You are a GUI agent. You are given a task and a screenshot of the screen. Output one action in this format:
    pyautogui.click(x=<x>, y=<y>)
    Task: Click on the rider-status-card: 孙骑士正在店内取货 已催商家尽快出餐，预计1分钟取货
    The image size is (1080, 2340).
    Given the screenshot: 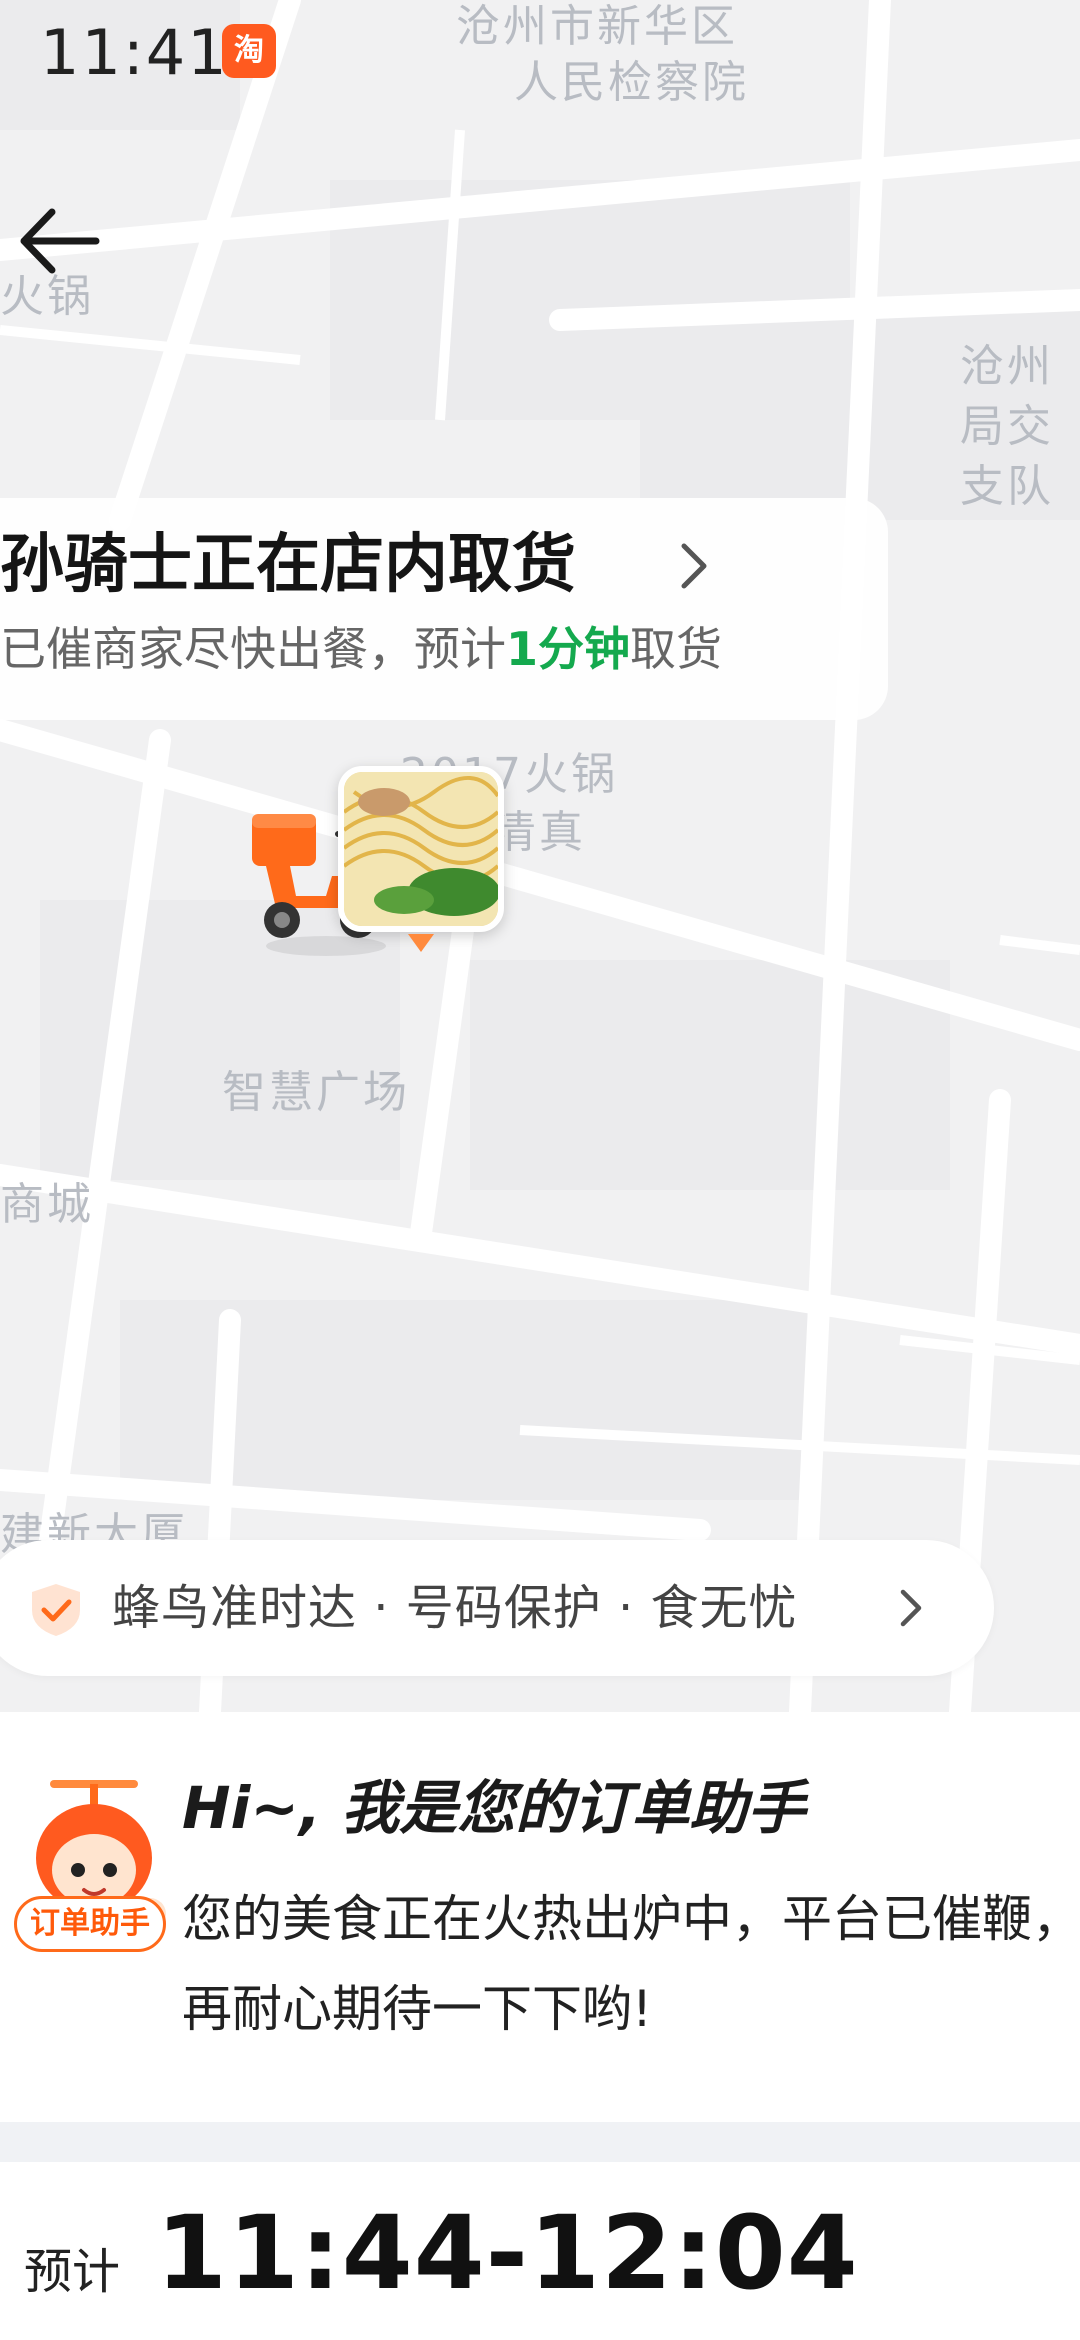 What is the action you would take?
    pyautogui.click(x=444, y=609)
    